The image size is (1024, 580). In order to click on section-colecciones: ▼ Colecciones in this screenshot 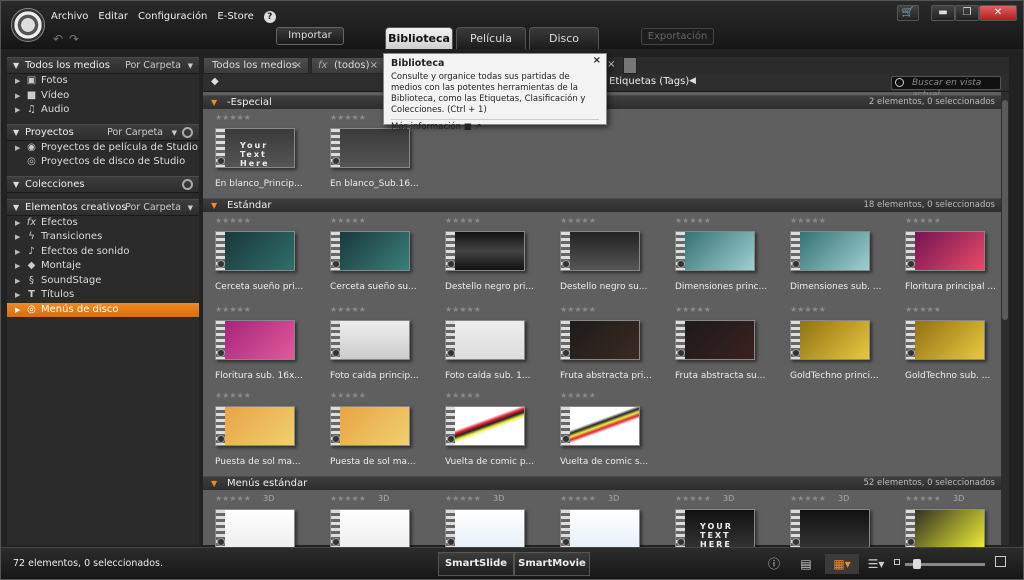, I will do `click(103, 184)`.